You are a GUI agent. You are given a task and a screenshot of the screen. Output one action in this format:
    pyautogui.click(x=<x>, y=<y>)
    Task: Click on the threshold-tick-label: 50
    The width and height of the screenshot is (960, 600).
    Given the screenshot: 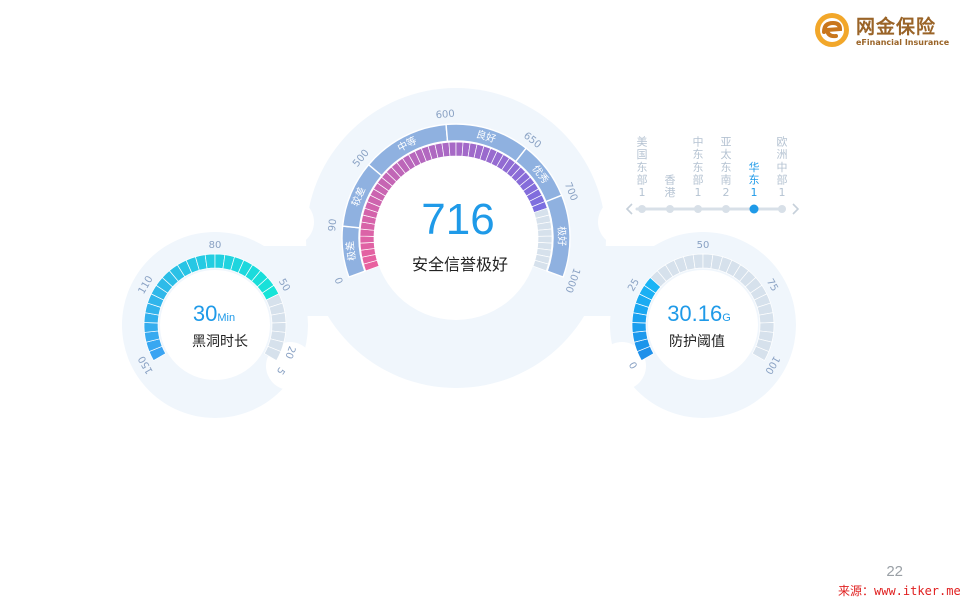 What is the action you would take?
    pyautogui.click(x=703, y=245)
    